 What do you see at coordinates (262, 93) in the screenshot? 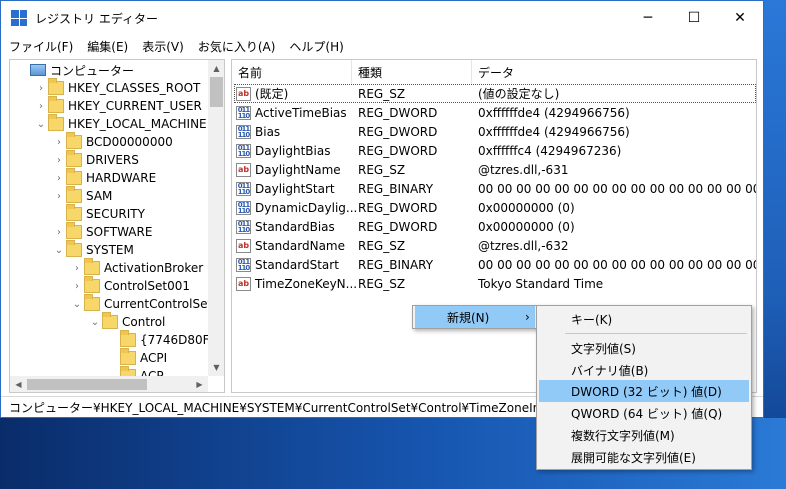
I see `value-name-cell: ab (既定)` at bounding box center [262, 93].